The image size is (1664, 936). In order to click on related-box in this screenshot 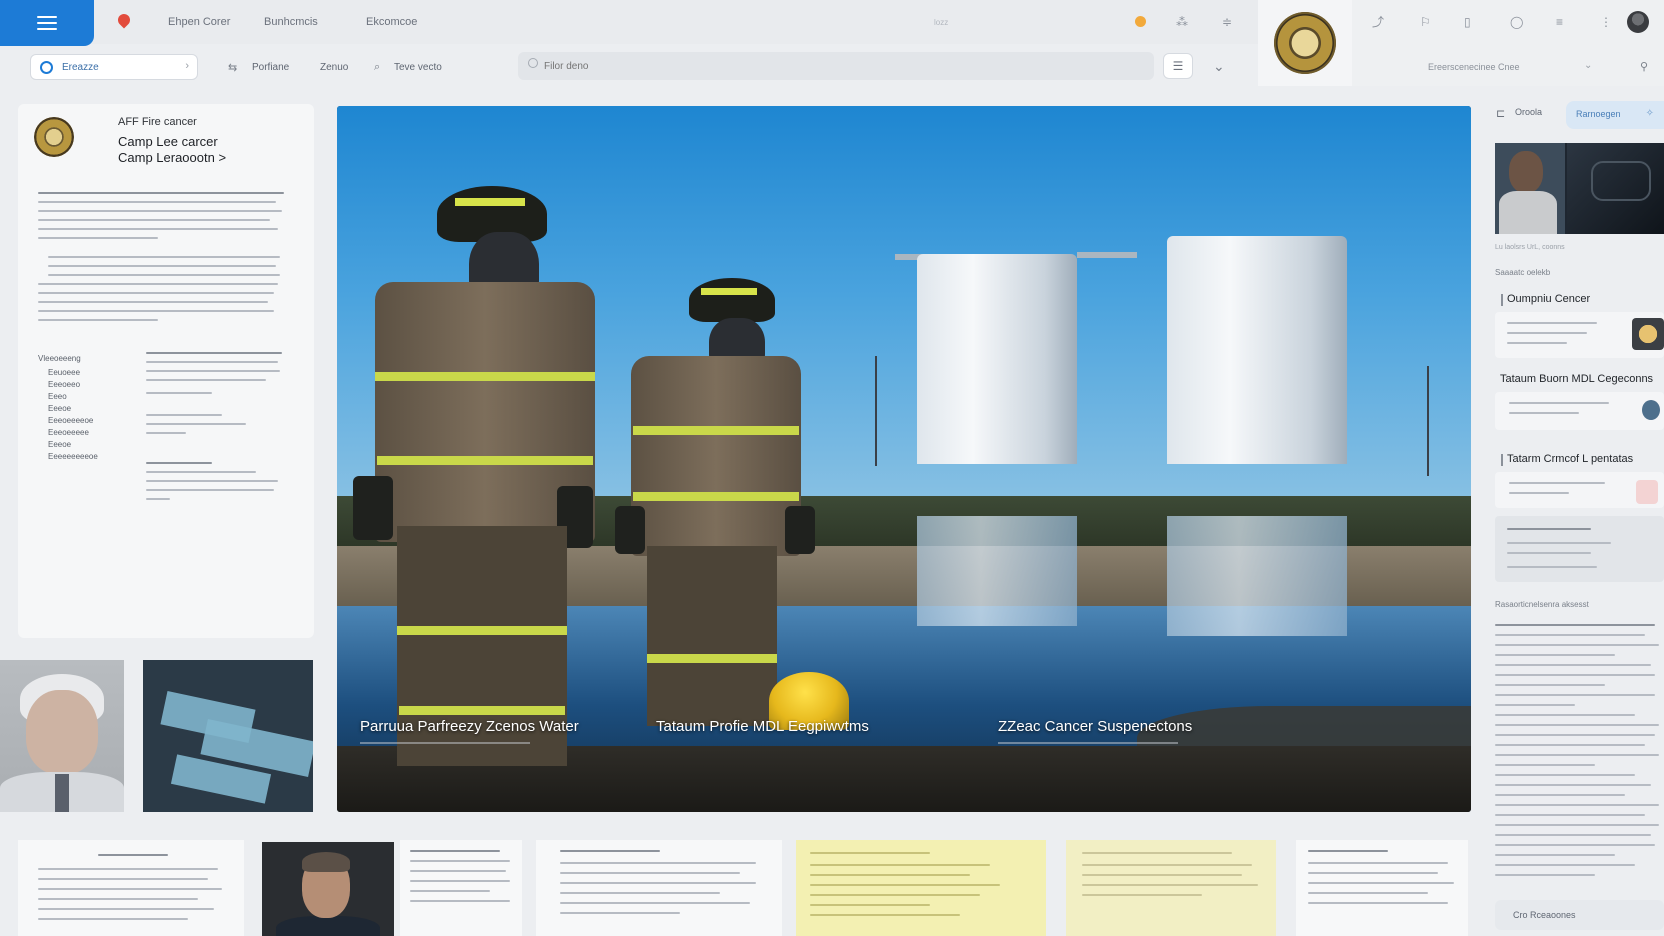, I will do `click(1579, 549)`.